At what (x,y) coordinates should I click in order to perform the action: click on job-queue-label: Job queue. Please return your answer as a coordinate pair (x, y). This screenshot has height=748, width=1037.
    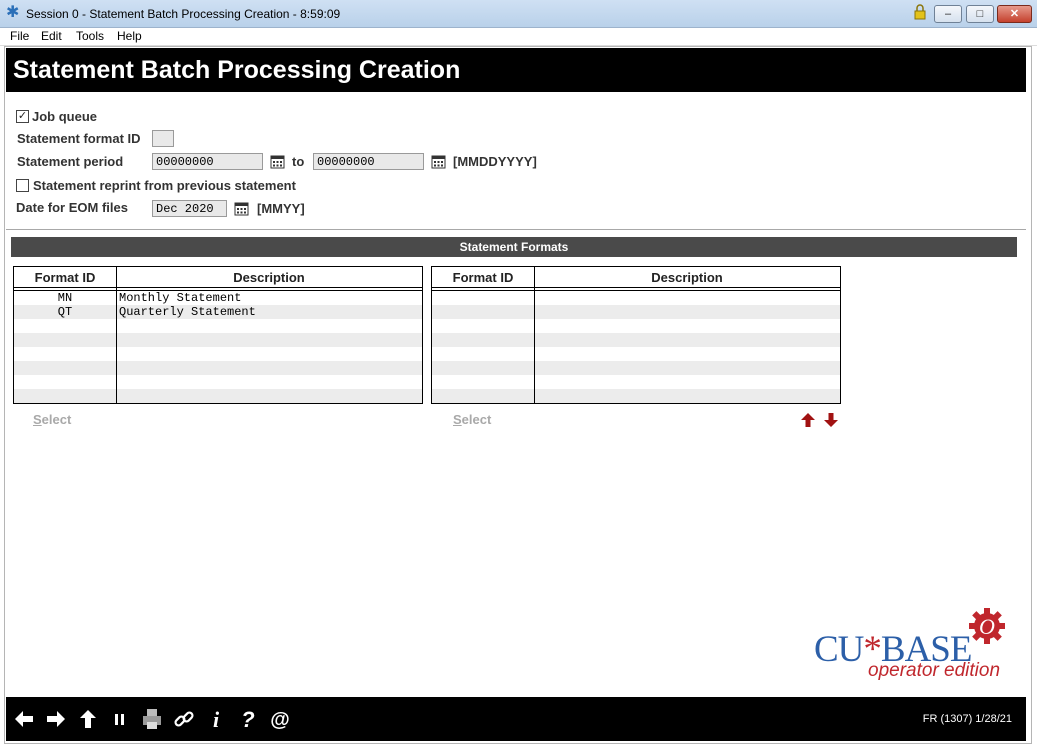
    Looking at the image, I should click on (65, 116).